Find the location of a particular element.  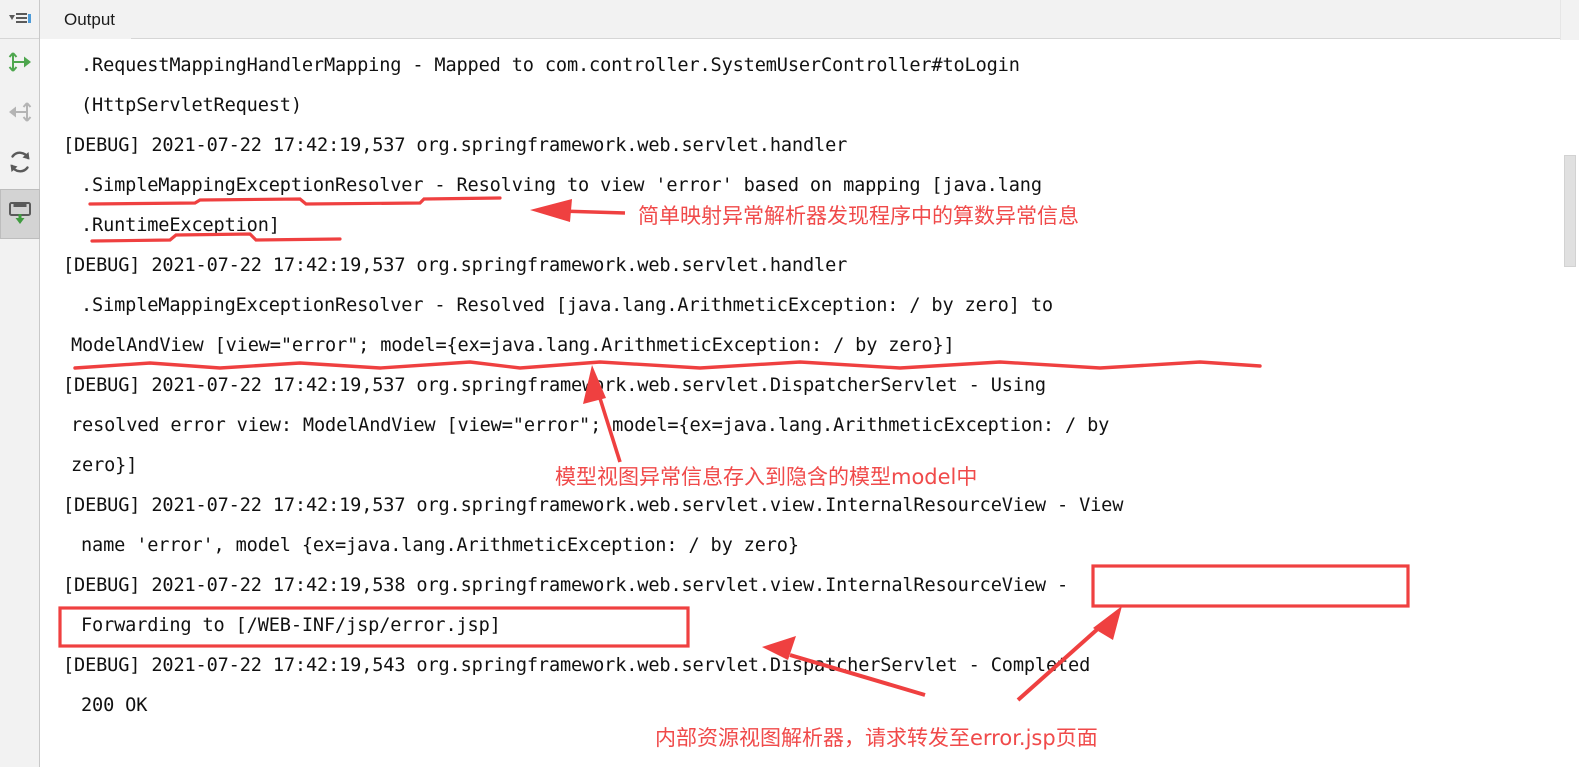

export-to-file-button is located at coordinates (20, 214).